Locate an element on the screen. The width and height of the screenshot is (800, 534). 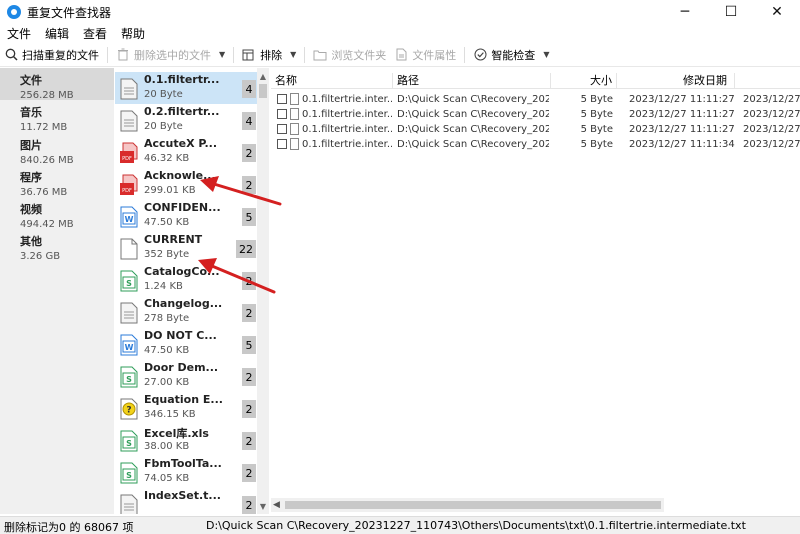
details-horizontal-scrollbar: ◀ is located at coordinates (467, 505).